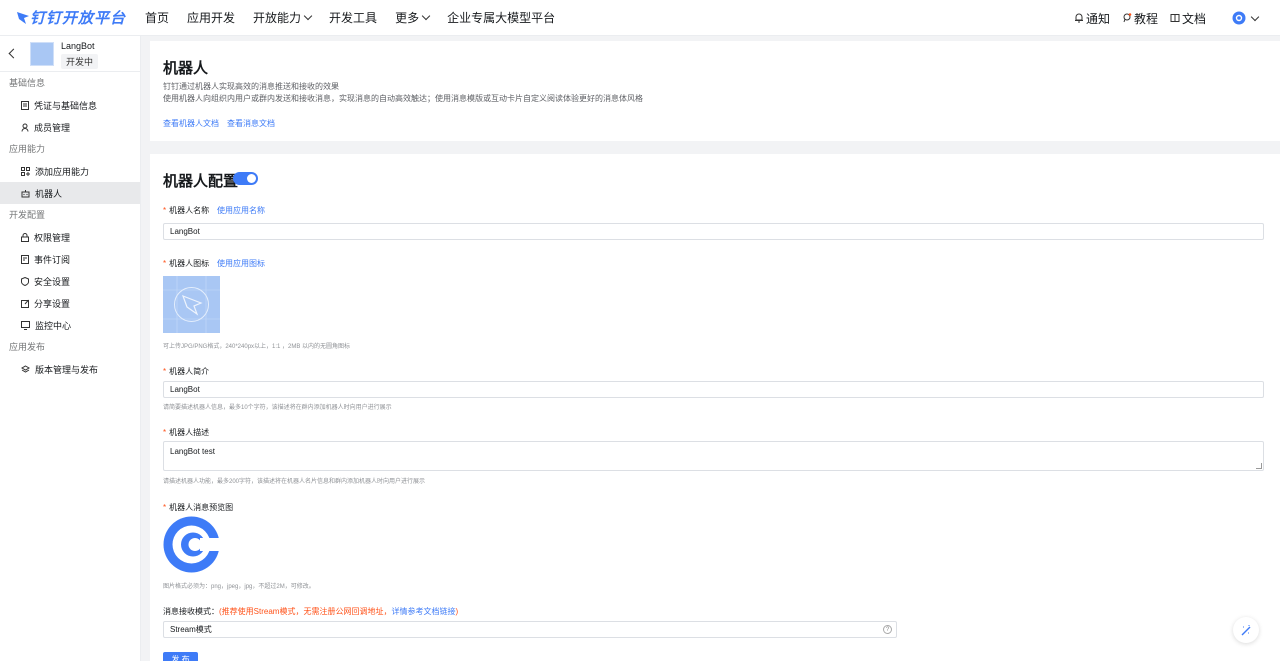 The width and height of the screenshot is (1280, 661). I want to click on share-icon, so click(25, 303).